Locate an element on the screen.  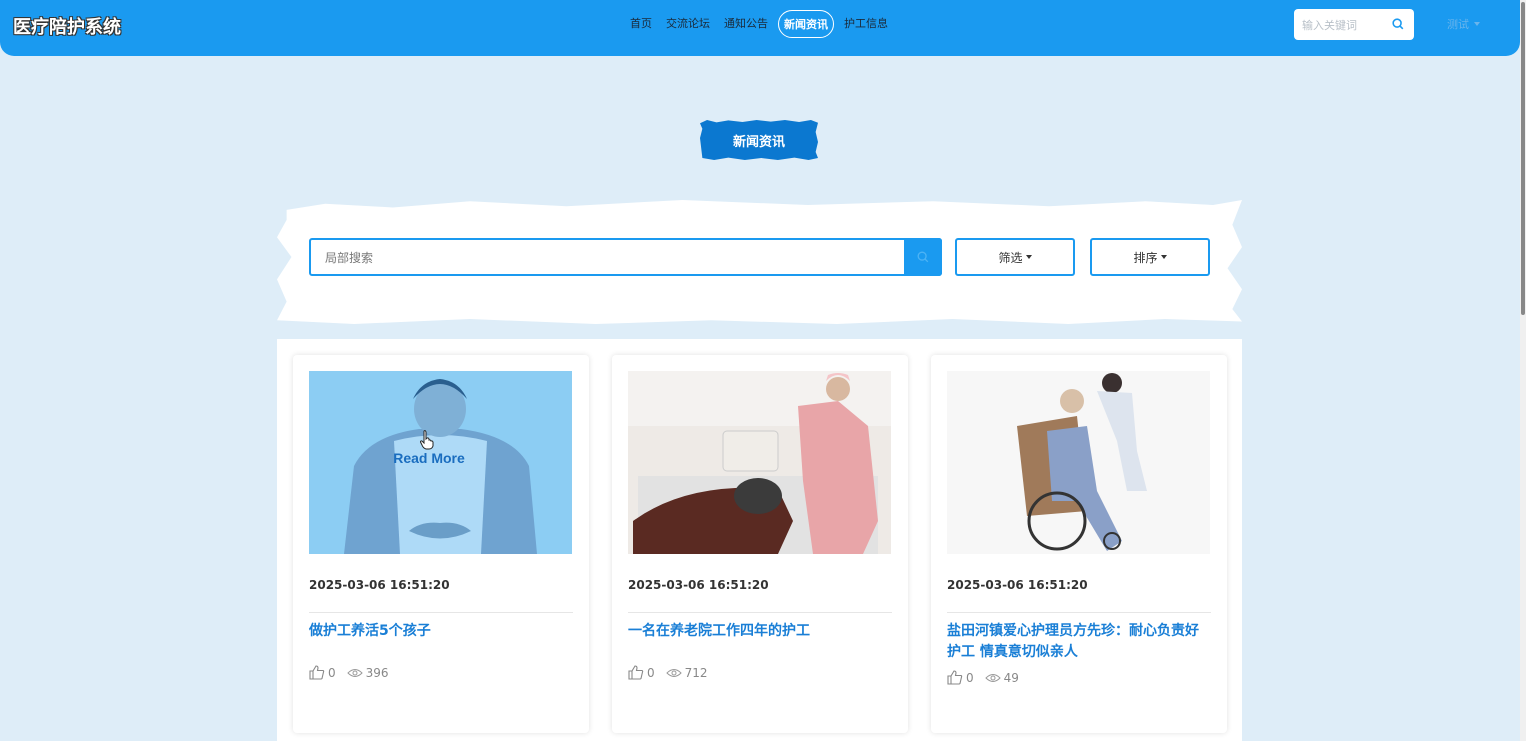
local-search-button is located at coordinates (923, 257).